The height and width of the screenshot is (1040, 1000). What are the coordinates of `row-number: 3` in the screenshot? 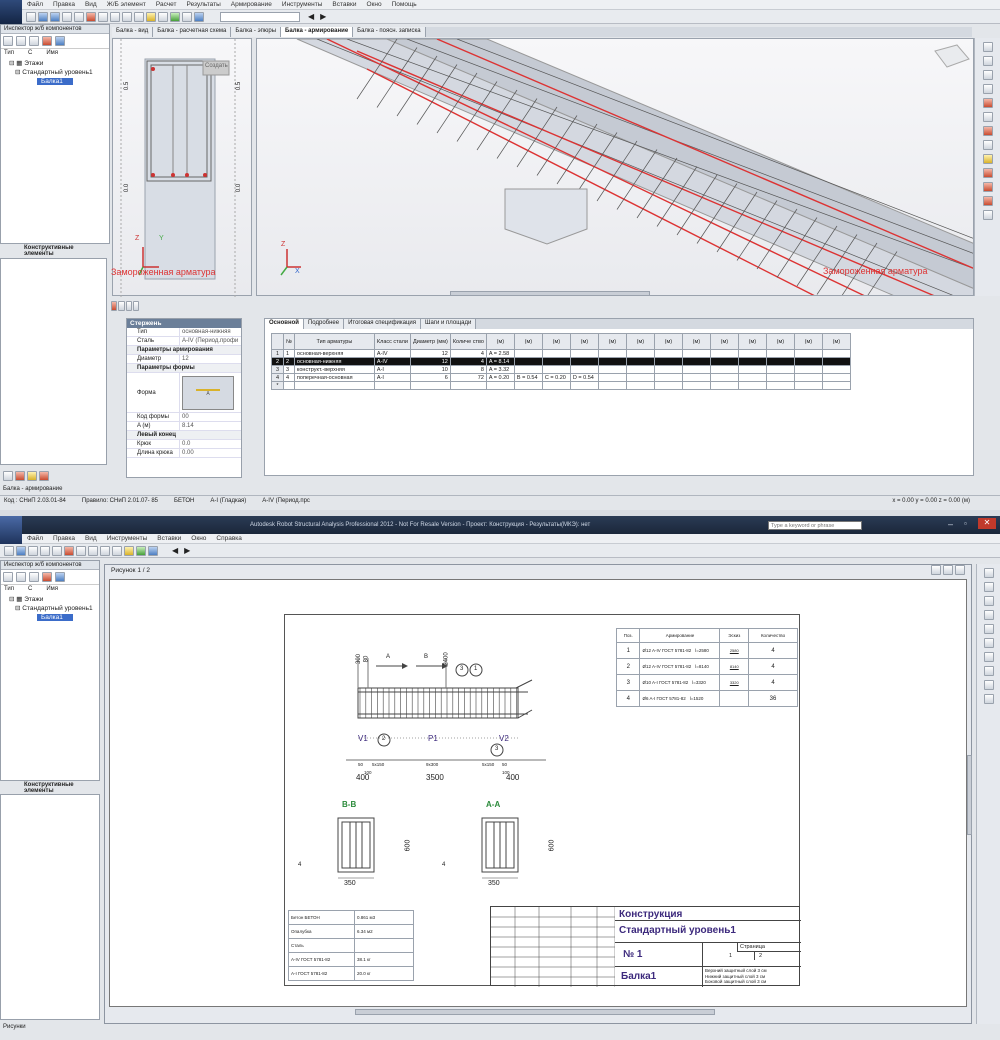 It's located at (277, 369).